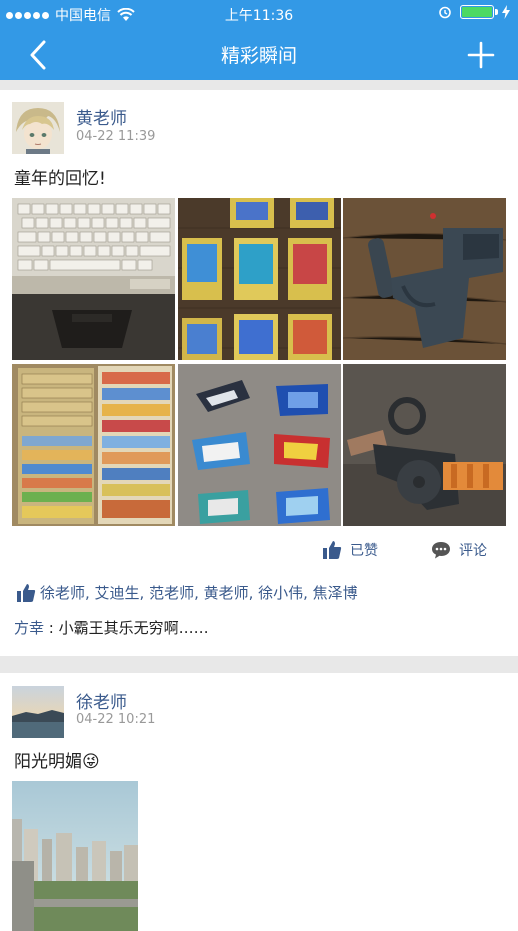 The height and width of the screenshot is (931, 518). What do you see at coordinates (441, 550) in the screenshot?
I see `speech-bubble-icon` at bounding box center [441, 550].